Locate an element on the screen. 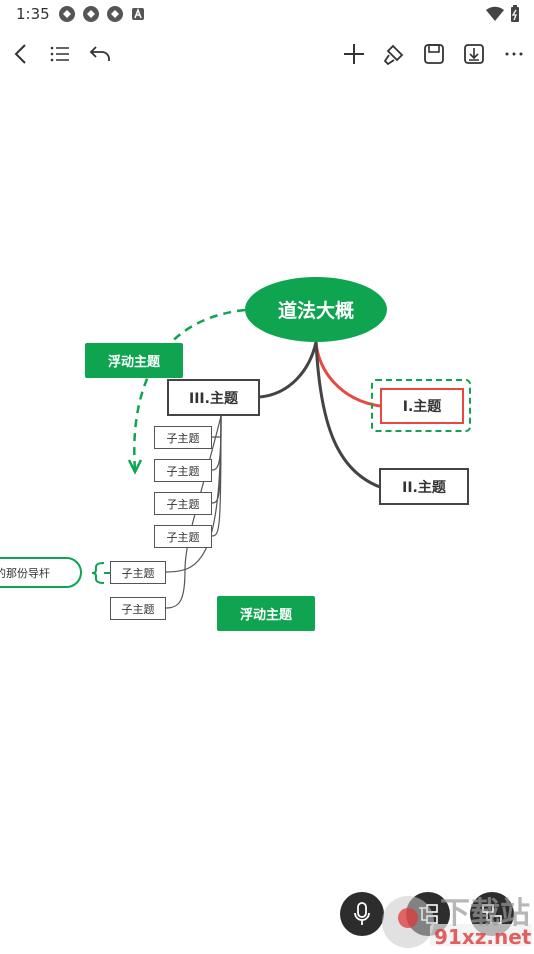 This screenshot has width=534, height=954. format-brush-icon is located at coordinates (393, 54).